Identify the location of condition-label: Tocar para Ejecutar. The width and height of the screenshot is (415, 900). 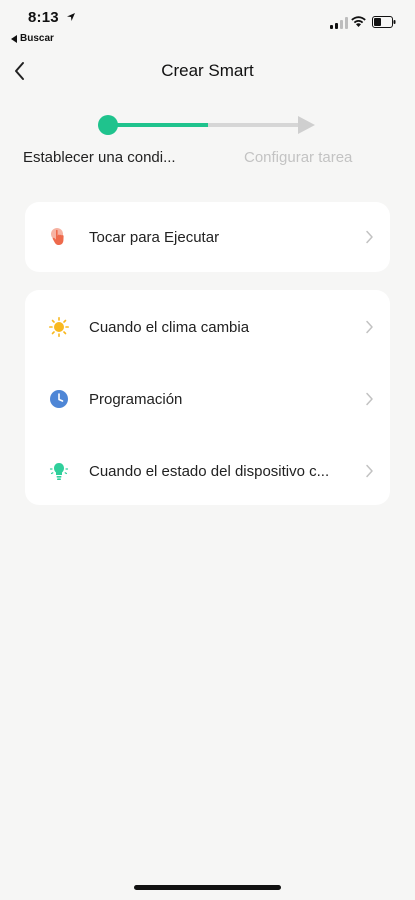
(154, 237).